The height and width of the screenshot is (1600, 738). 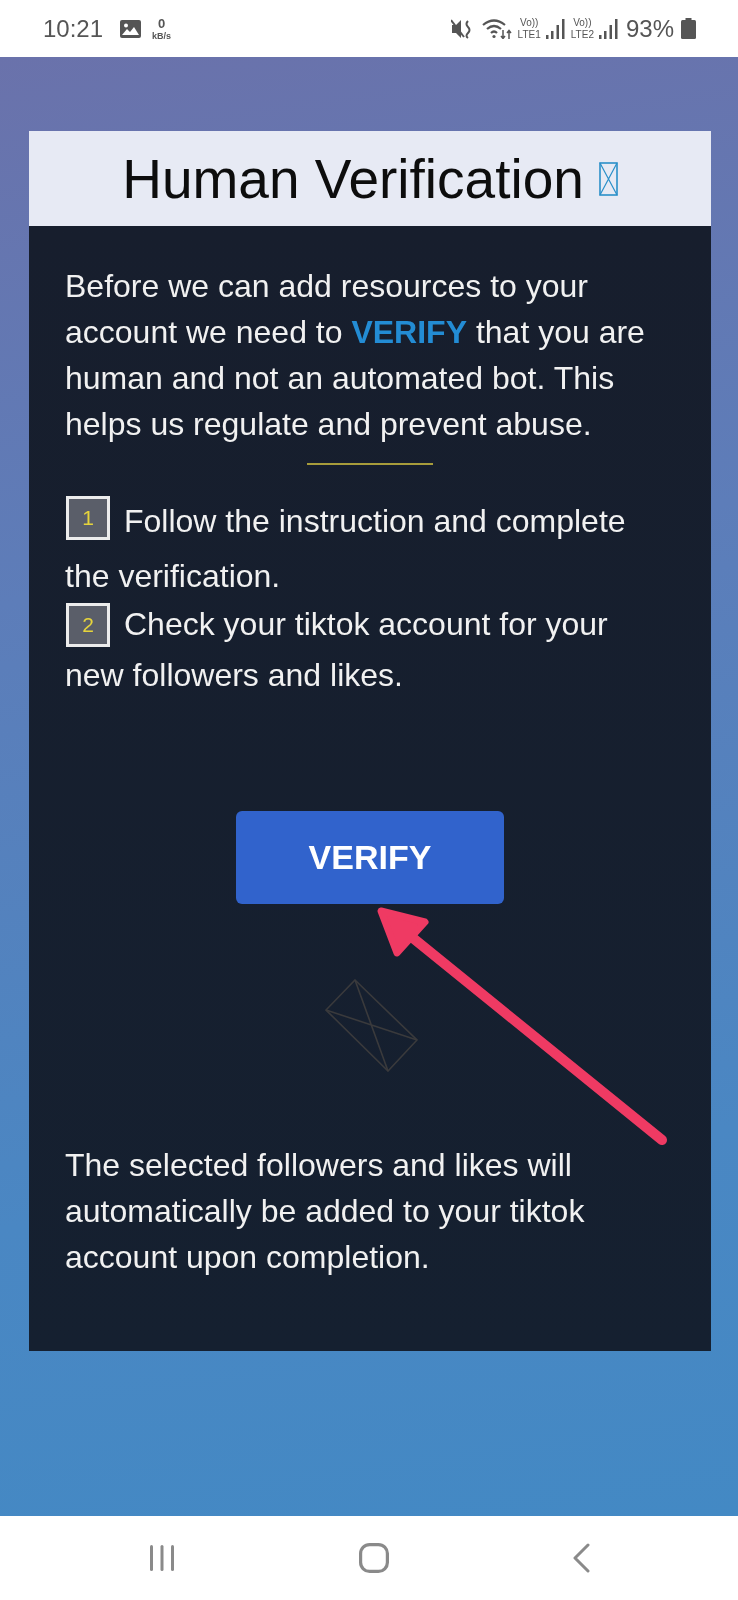 I want to click on note-text: The selected followers and likes will automatically be added to your tiktok account upon completion., so click(x=325, y=1211).